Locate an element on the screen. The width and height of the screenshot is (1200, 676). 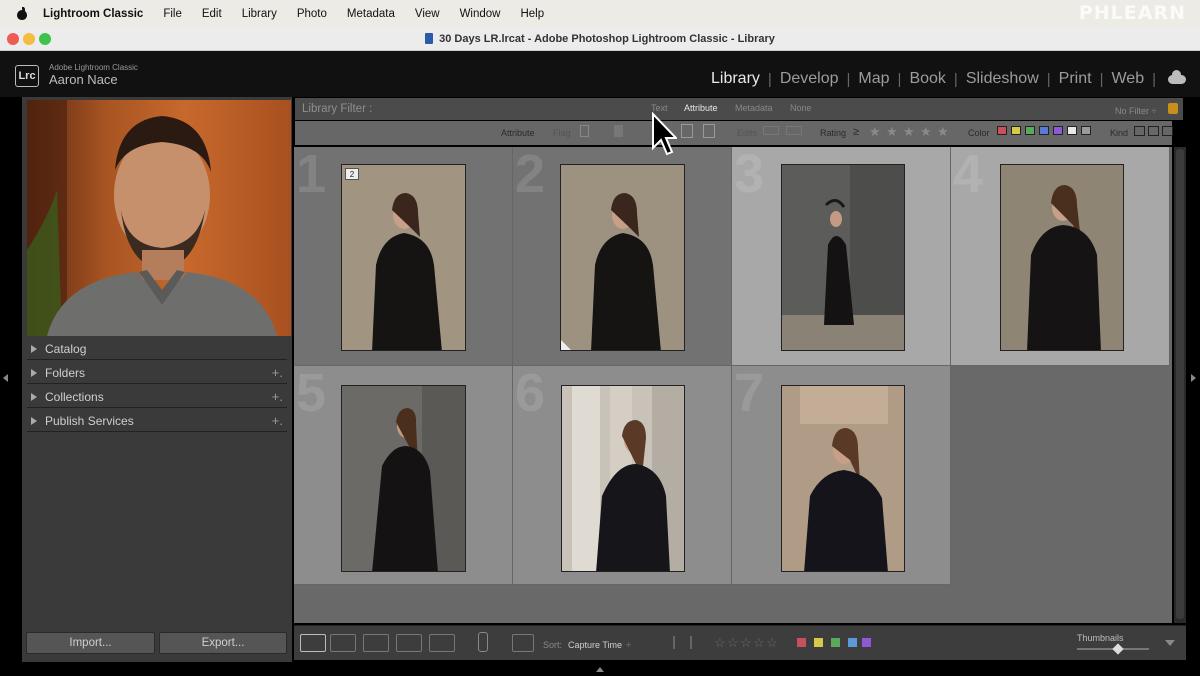
color-custom-swatch is located at coordinates (1072, 130).